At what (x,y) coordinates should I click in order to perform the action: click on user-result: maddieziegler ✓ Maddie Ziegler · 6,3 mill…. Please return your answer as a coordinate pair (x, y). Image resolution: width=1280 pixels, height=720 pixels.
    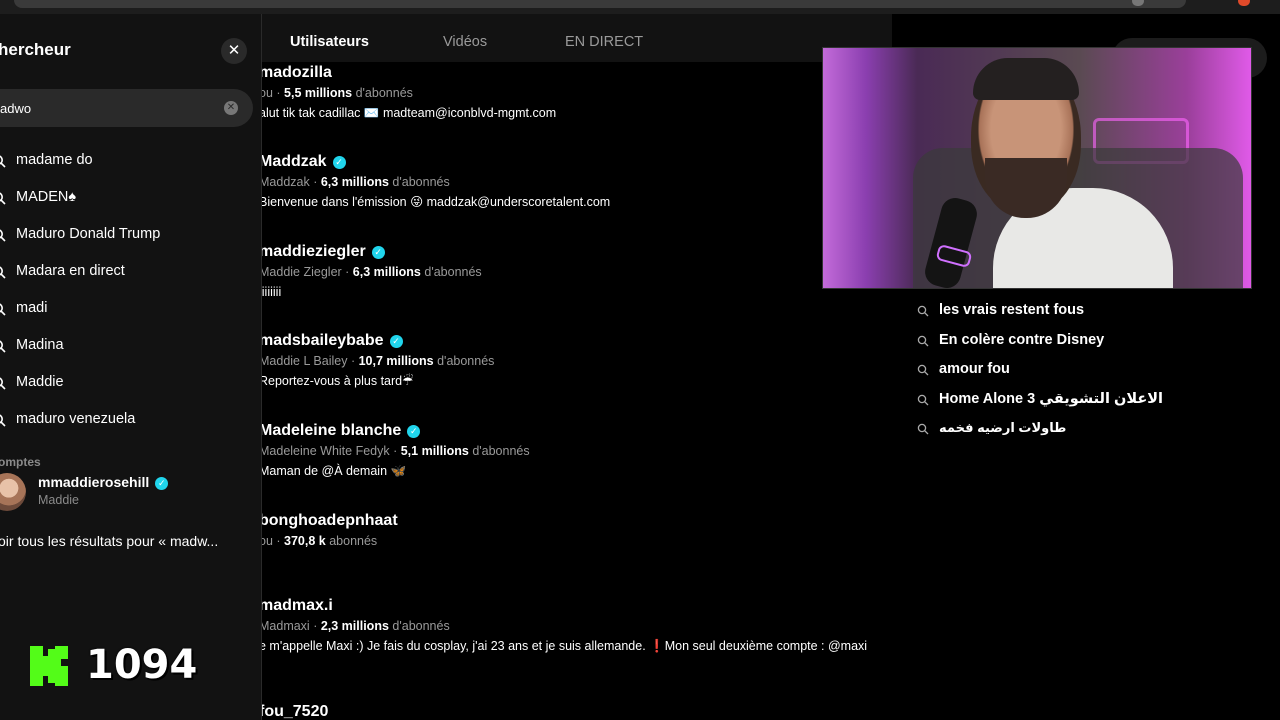
    Looking at the image, I should click on (570, 272).